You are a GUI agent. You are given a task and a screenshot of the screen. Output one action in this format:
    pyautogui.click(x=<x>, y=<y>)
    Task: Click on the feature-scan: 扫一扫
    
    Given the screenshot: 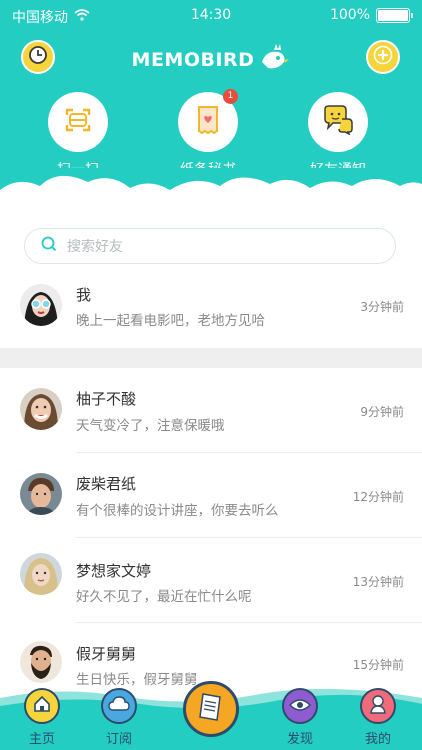 What is the action you would take?
    pyautogui.click(x=78, y=135)
    